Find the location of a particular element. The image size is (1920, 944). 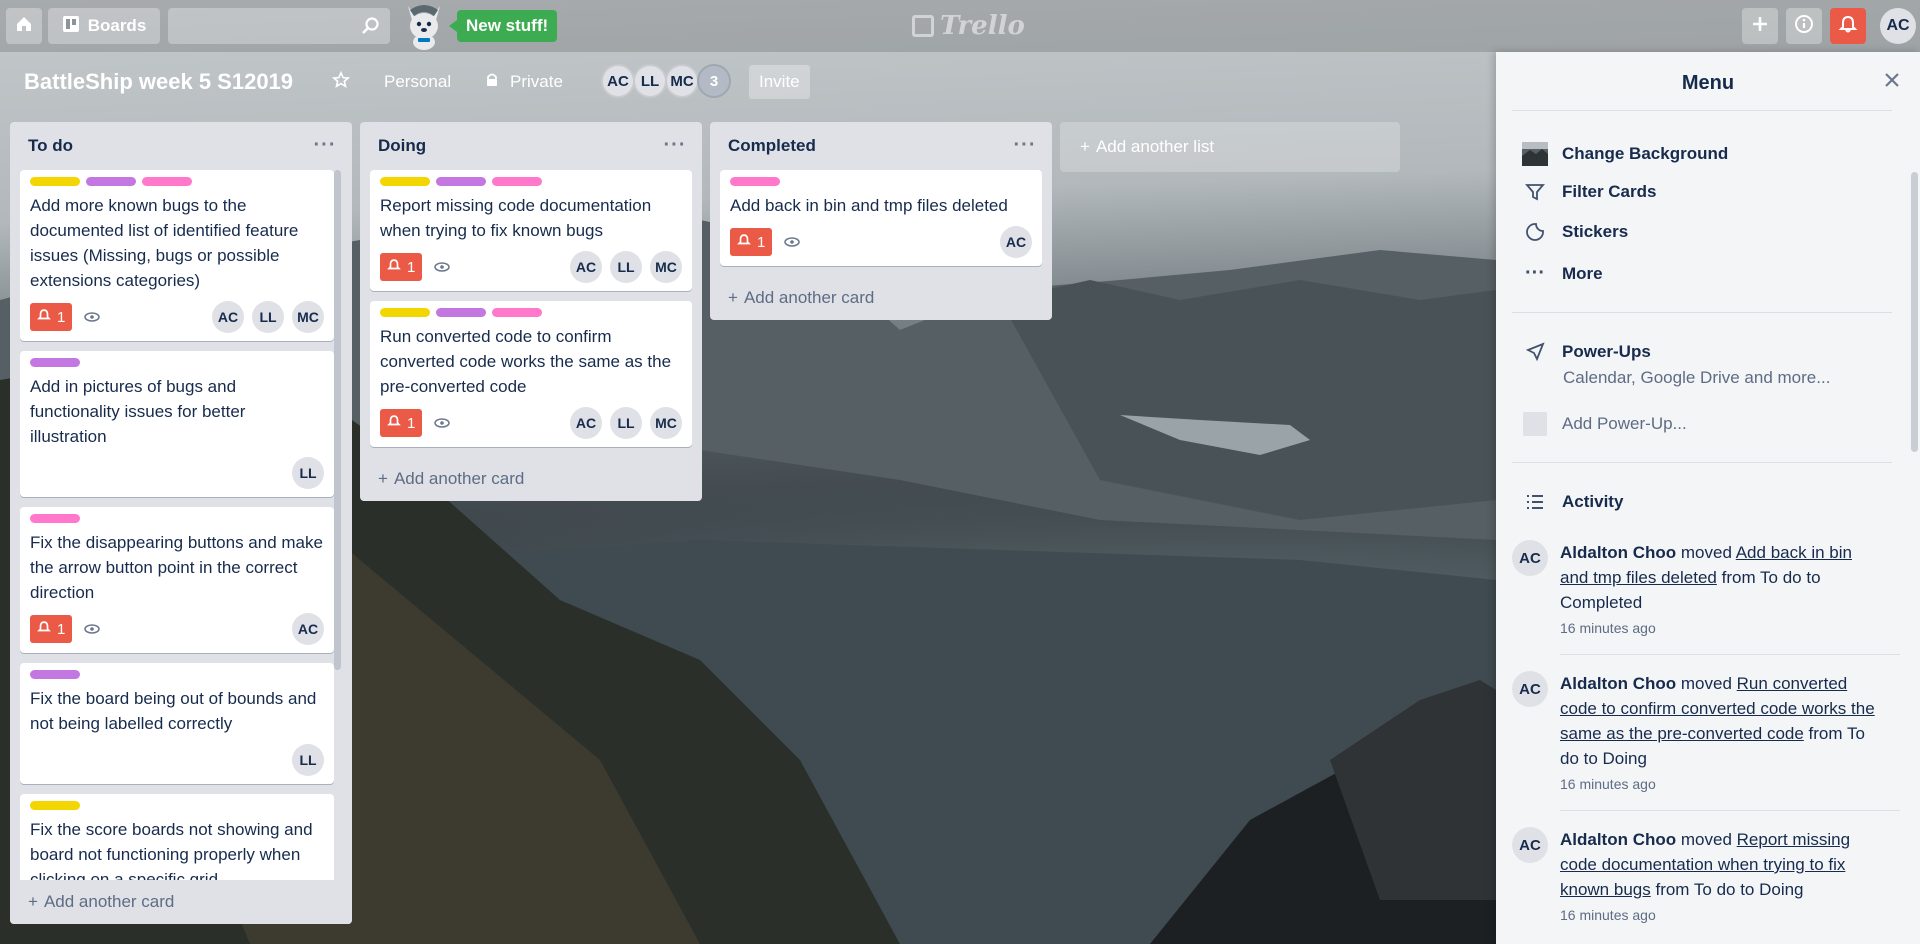

notifications-button is located at coordinates (1848, 26).